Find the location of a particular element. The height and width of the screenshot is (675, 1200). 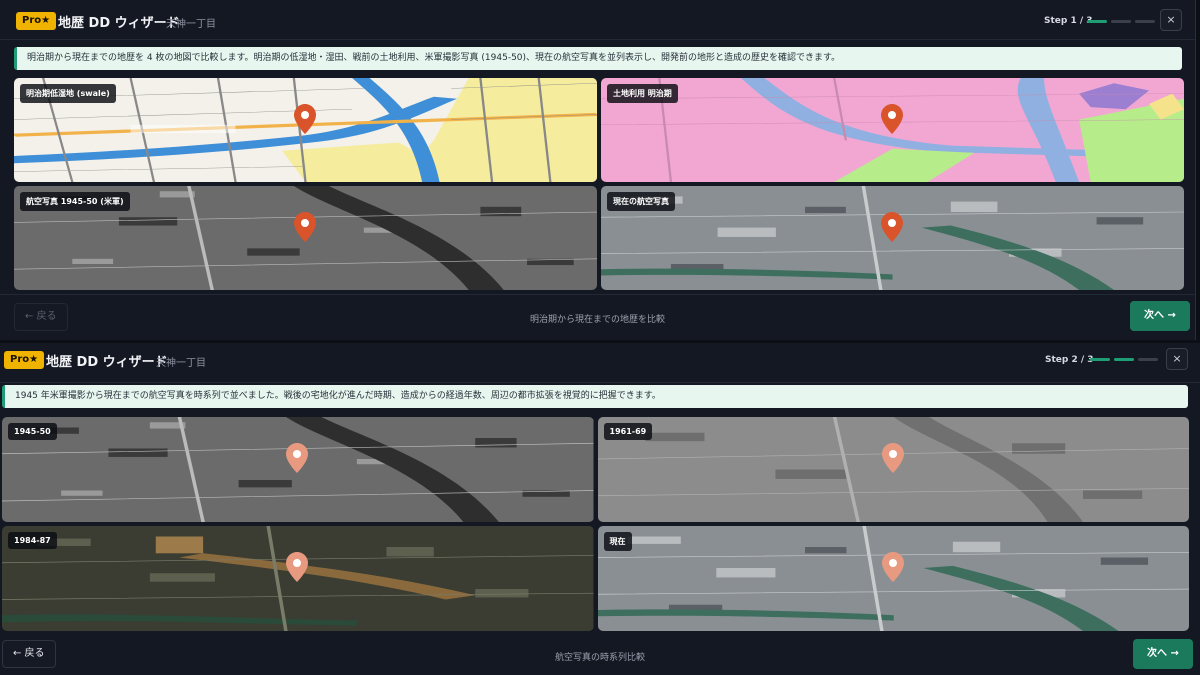

wizard-header: Pro★ 地歴 DD ウィザード 天神一丁目 Step 2 / 3 × is located at coordinates (600, 363).